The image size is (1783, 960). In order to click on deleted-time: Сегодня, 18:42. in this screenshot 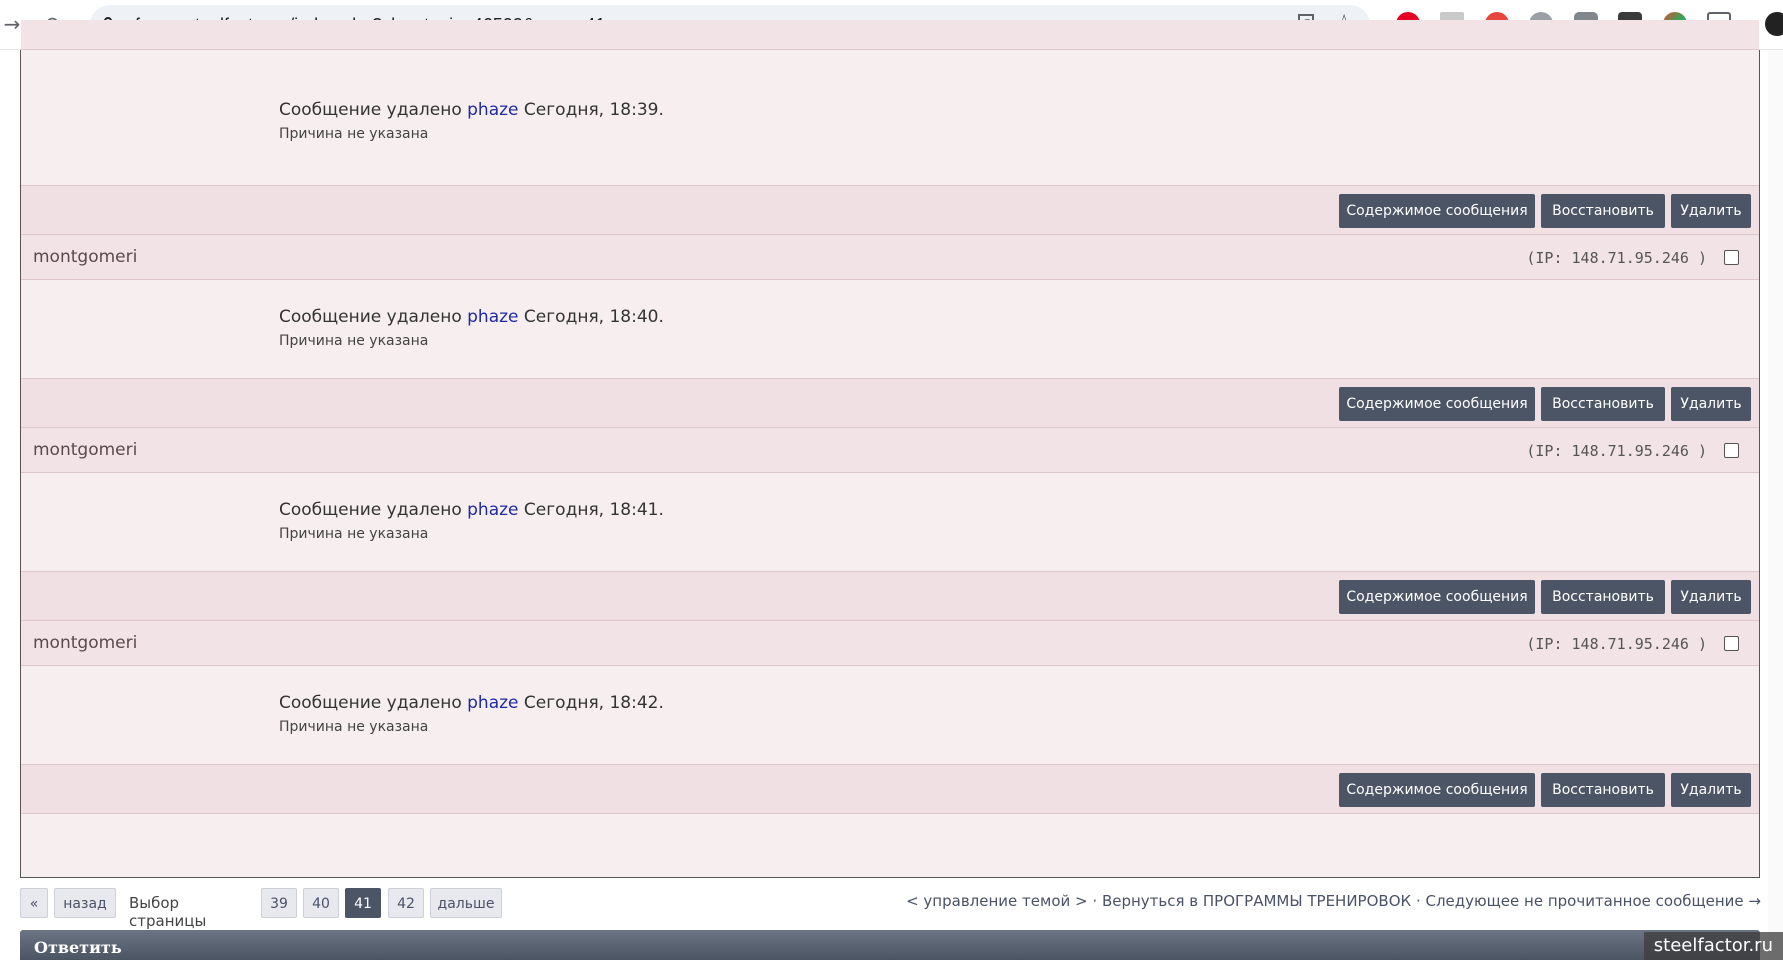, I will do `click(593, 703)`.